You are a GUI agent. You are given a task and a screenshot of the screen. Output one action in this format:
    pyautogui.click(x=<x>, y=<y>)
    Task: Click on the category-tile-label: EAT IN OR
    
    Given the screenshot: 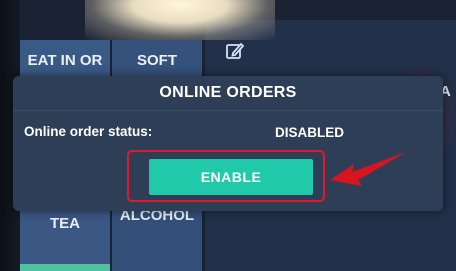 What is the action you would take?
    pyautogui.click(x=65, y=60)
    